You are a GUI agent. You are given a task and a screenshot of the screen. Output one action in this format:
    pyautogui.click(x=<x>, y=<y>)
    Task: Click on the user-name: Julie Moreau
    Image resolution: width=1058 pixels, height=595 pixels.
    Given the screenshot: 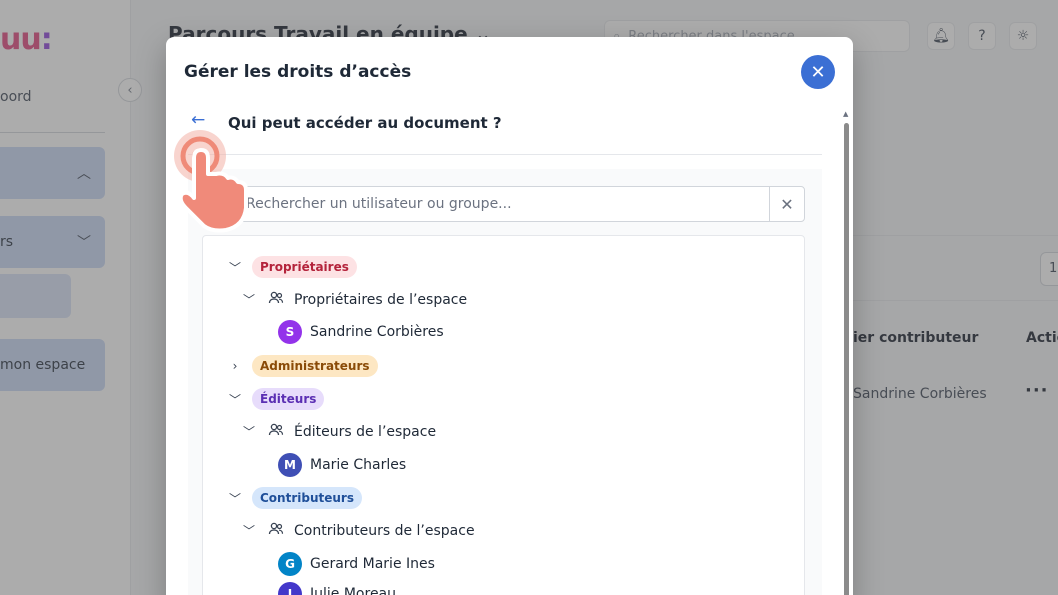 What is the action you would take?
    pyautogui.click(x=353, y=590)
    